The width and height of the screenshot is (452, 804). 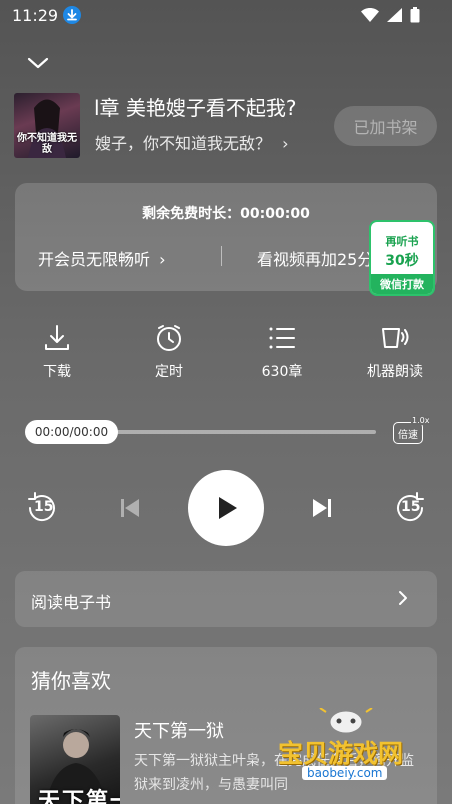 I want to click on machine-read-icon, so click(x=395, y=338).